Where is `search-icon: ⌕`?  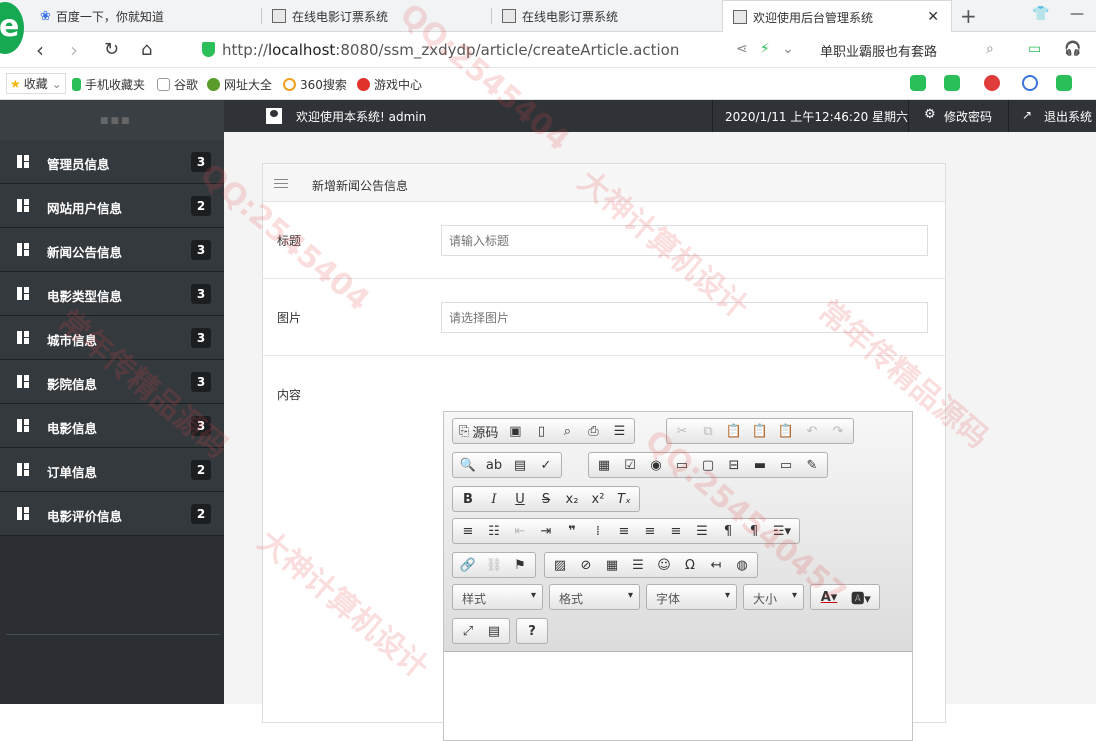 search-icon: ⌕ is located at coordinates (990, 49).